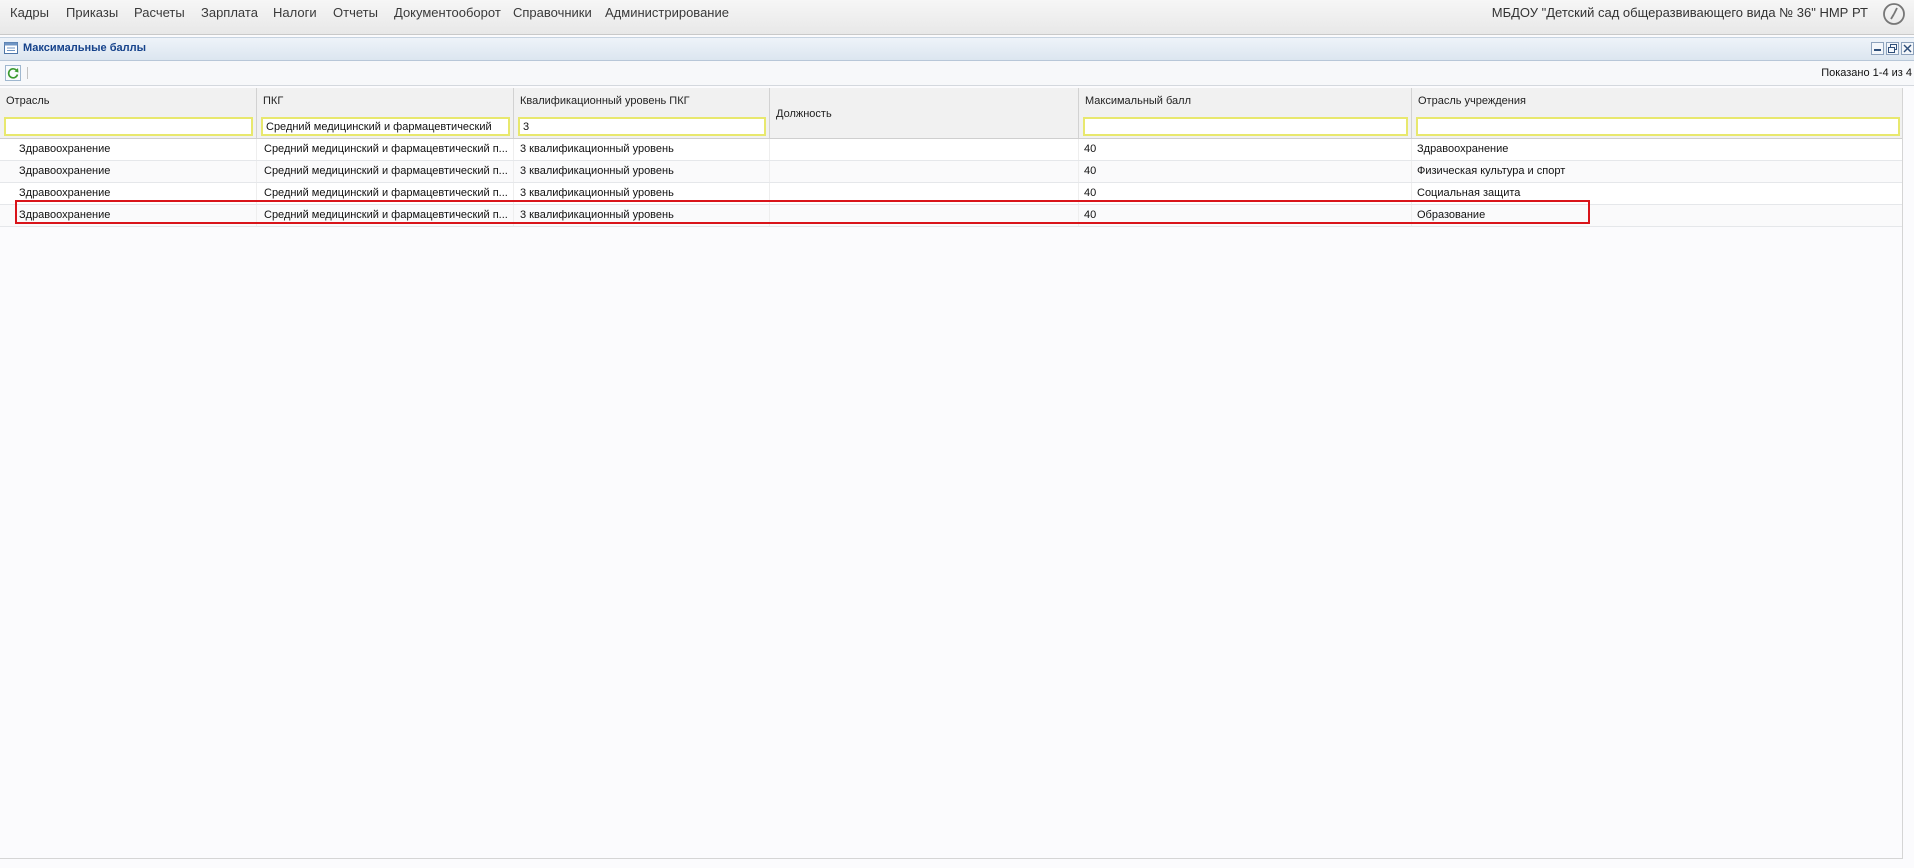 The image size is (1914, 868). Describe the element at coordinates (1866, 73) in the screenshot. I see `paging-info: Показано 1-4 из 4` at that location.